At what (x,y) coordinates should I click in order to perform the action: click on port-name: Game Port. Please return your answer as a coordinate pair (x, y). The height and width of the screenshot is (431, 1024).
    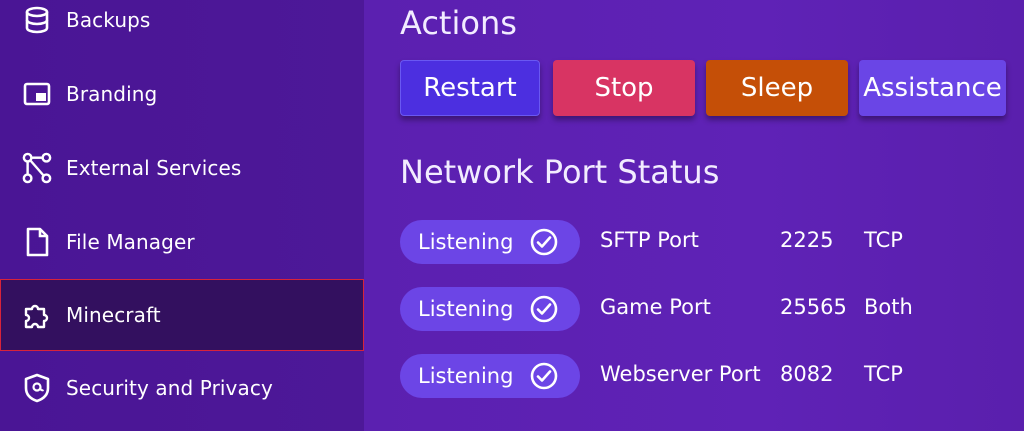
    Looking at the image, I should click on (655, 307).